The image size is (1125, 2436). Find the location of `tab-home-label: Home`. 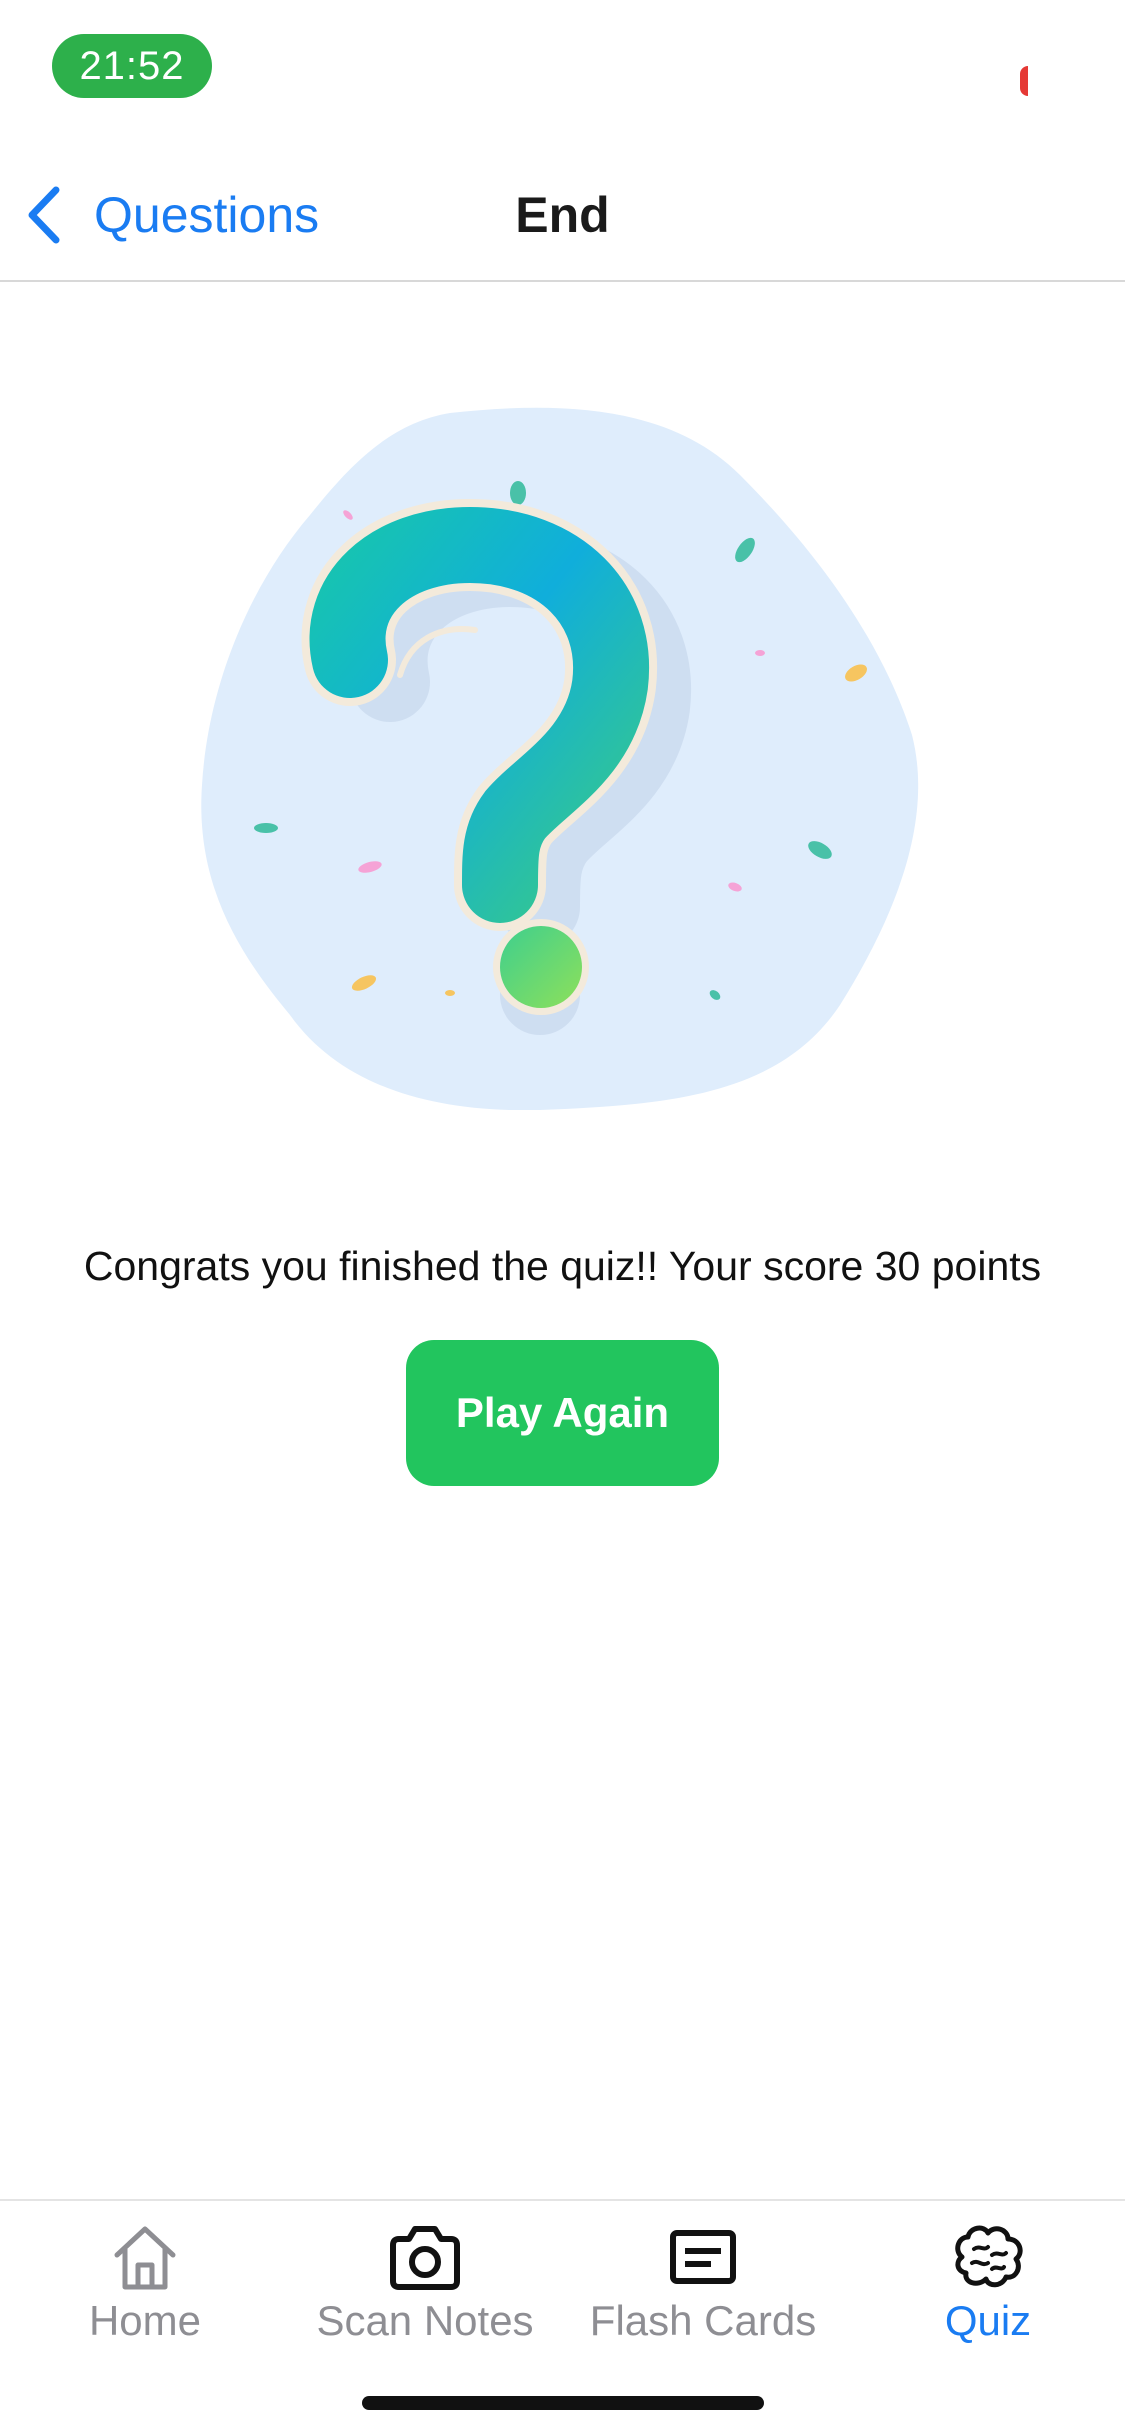

tab-home-label: Home is located at coordinates (145, 2320).